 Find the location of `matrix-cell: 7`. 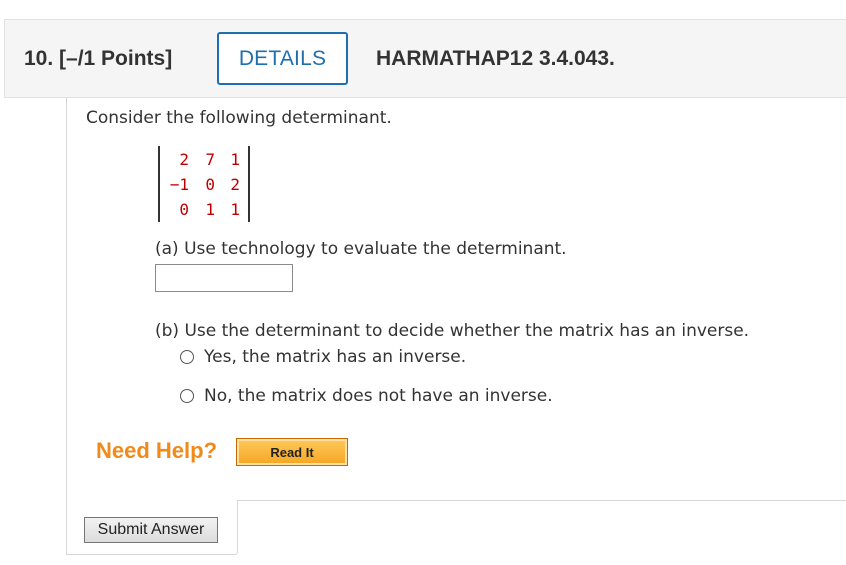

matrix-cell: 7 is located at coordinates (210, 159).